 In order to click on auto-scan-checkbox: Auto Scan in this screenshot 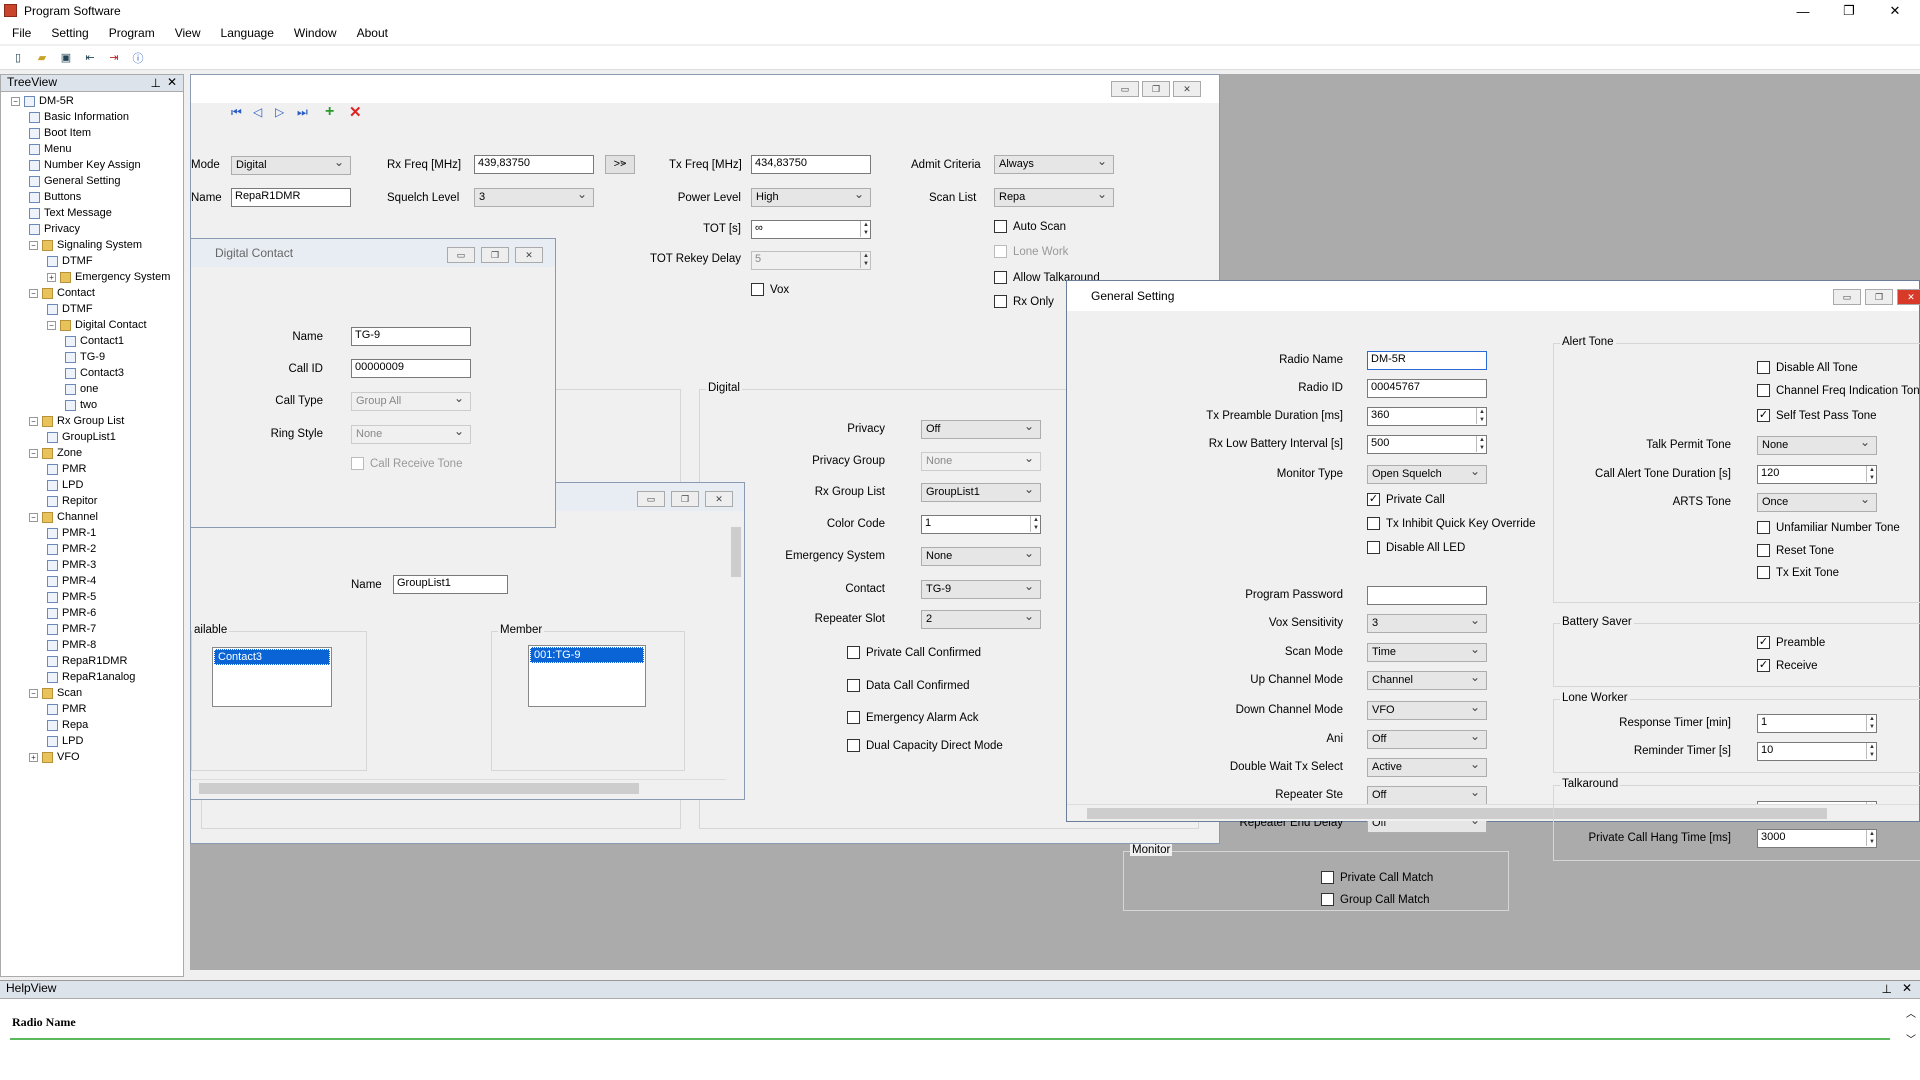, I will do `click(1030, 226)`.